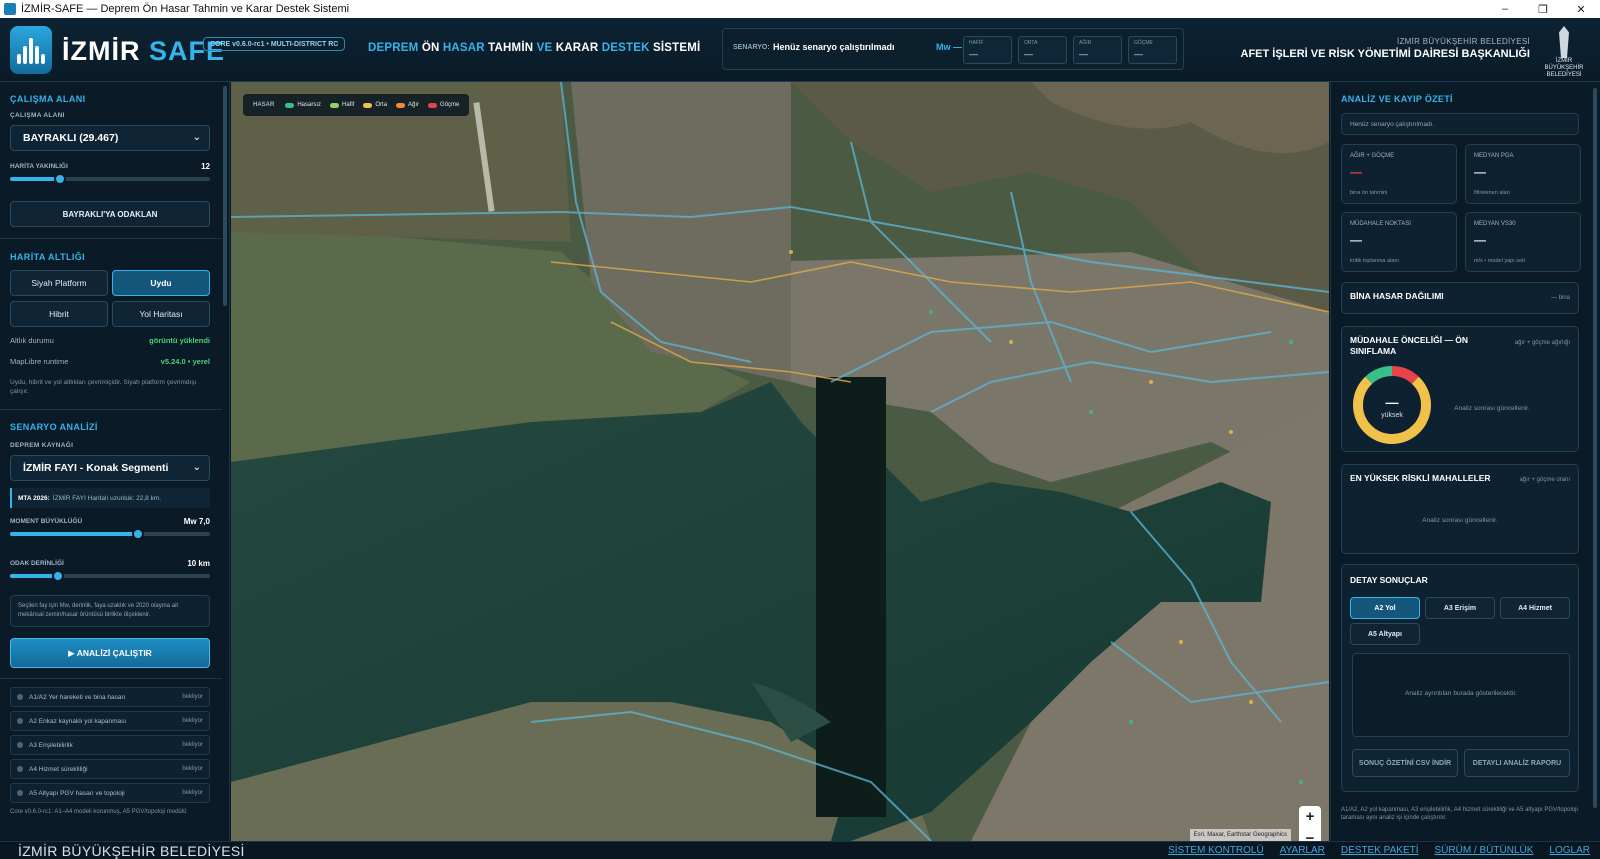 This screenshot has width=1600, height=859. I want to click on brand-name: İZMİR SAFE, so click(144, 51).